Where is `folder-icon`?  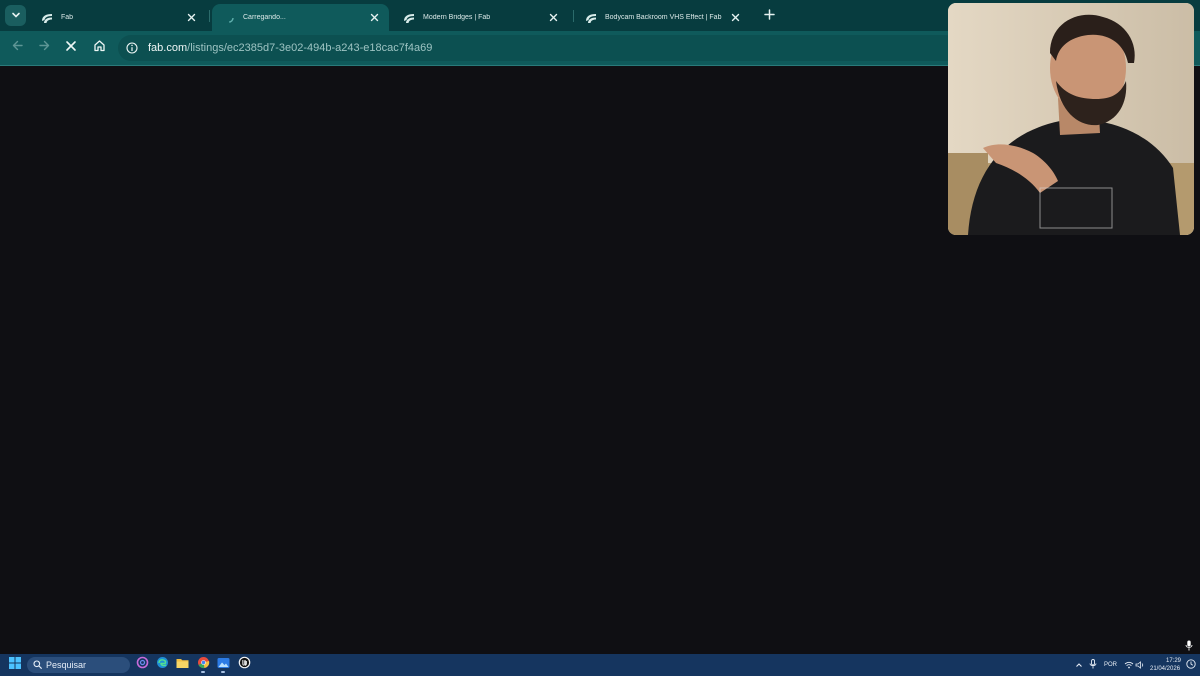 folder-icon is located at coordinates (182, 665).